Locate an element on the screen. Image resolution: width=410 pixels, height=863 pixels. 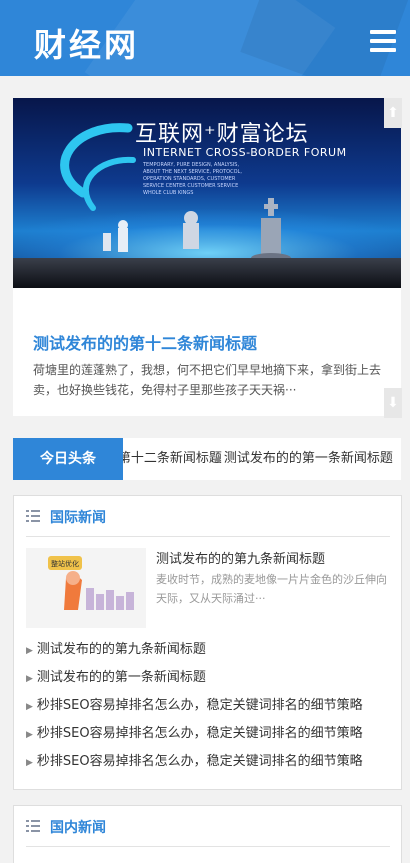
thumbnail-art: 整站优化 is located at coordinates (91, 583).